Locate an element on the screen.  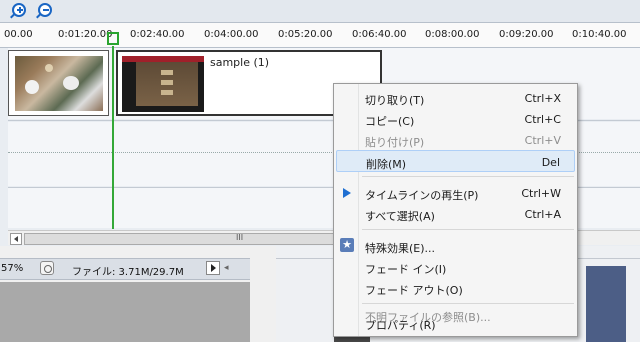
ruler-tick: 0:01:20.00 is located at coordinates (85, 34).